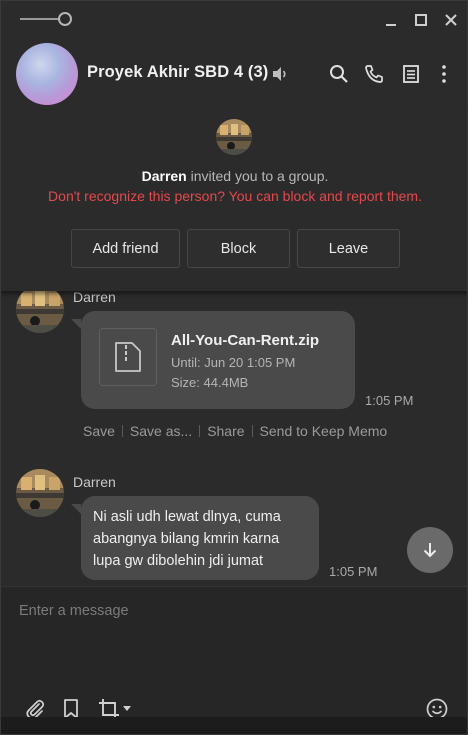 This screenshot has width=468, height=735. Describe the element at coordinates (178, 561) in the screenshot. I see `message-line: lupa gw dibolehin jdi jumat` at that location.